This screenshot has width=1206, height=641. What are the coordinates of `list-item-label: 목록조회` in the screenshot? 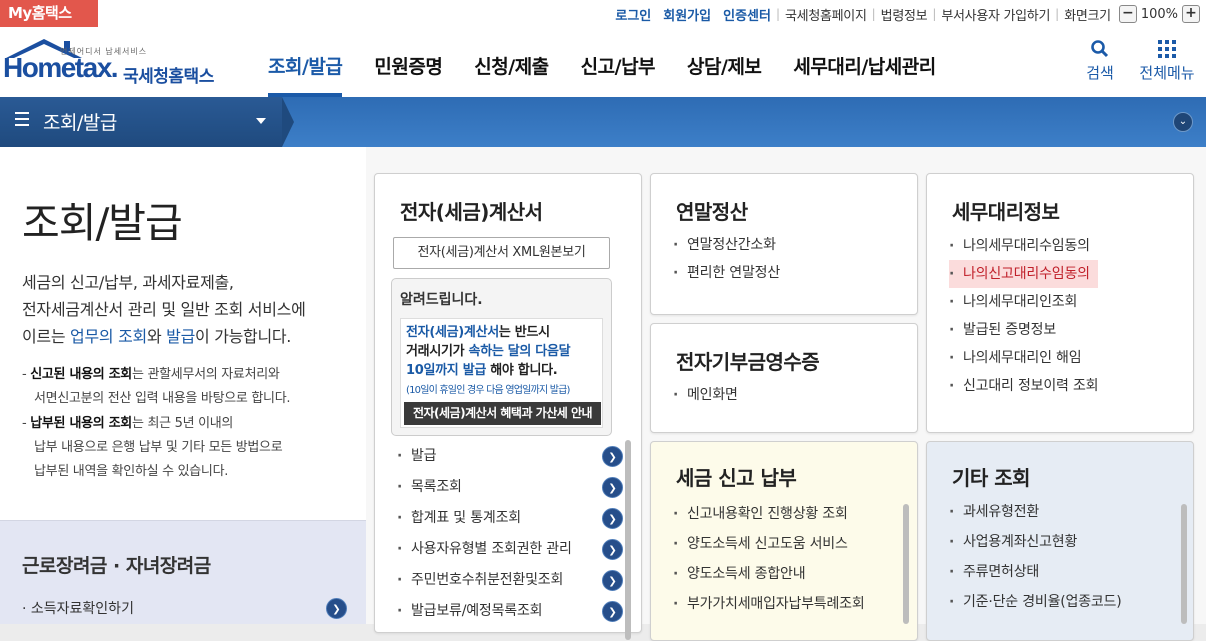 It's located at (436, 487).